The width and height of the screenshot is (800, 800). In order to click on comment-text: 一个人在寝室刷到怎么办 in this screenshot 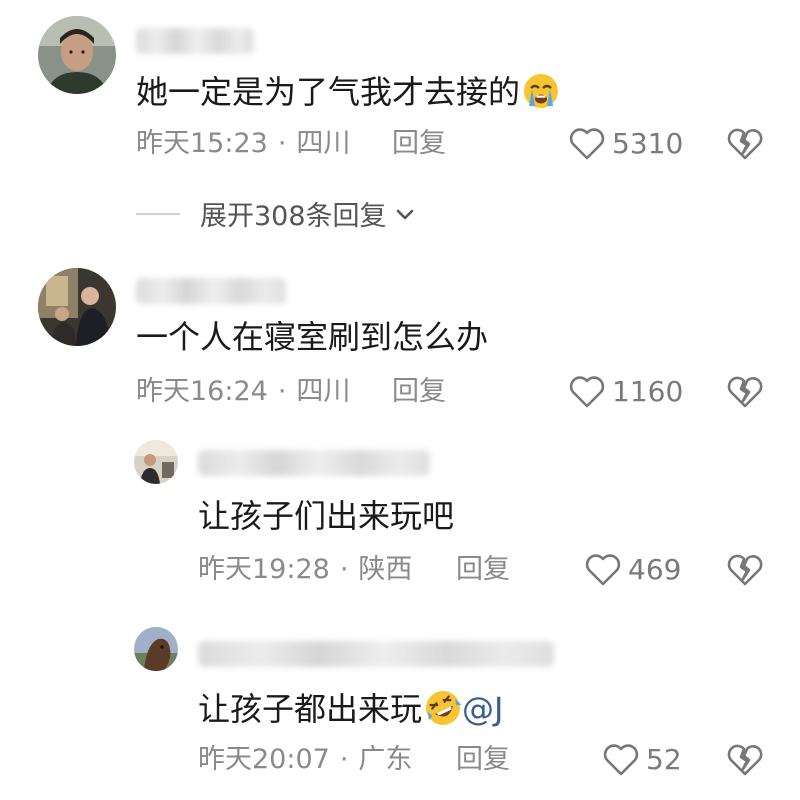, I will do `click(312, 337)`.